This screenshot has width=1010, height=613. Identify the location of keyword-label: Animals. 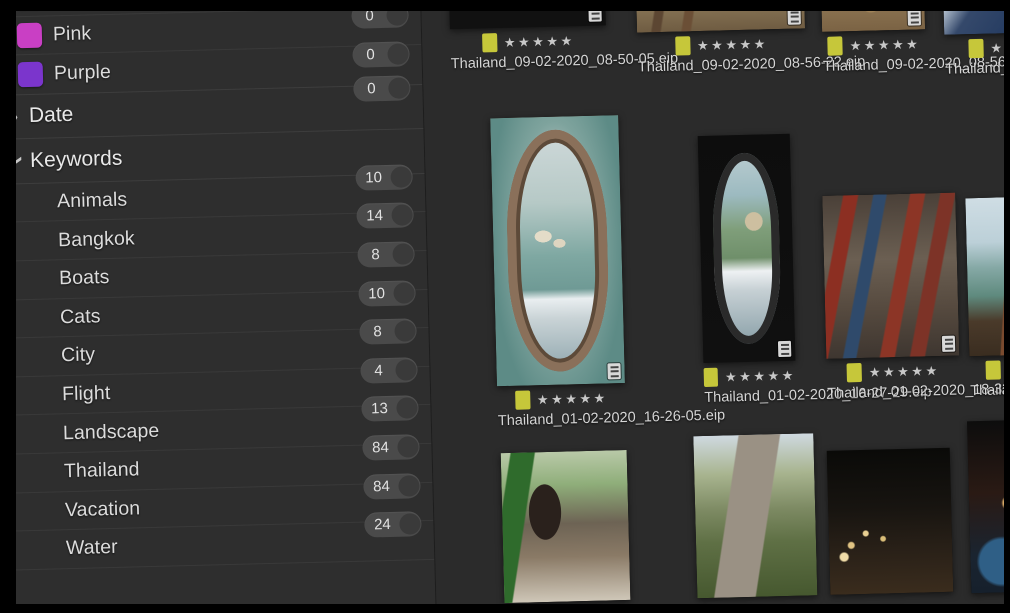
(92, 200).